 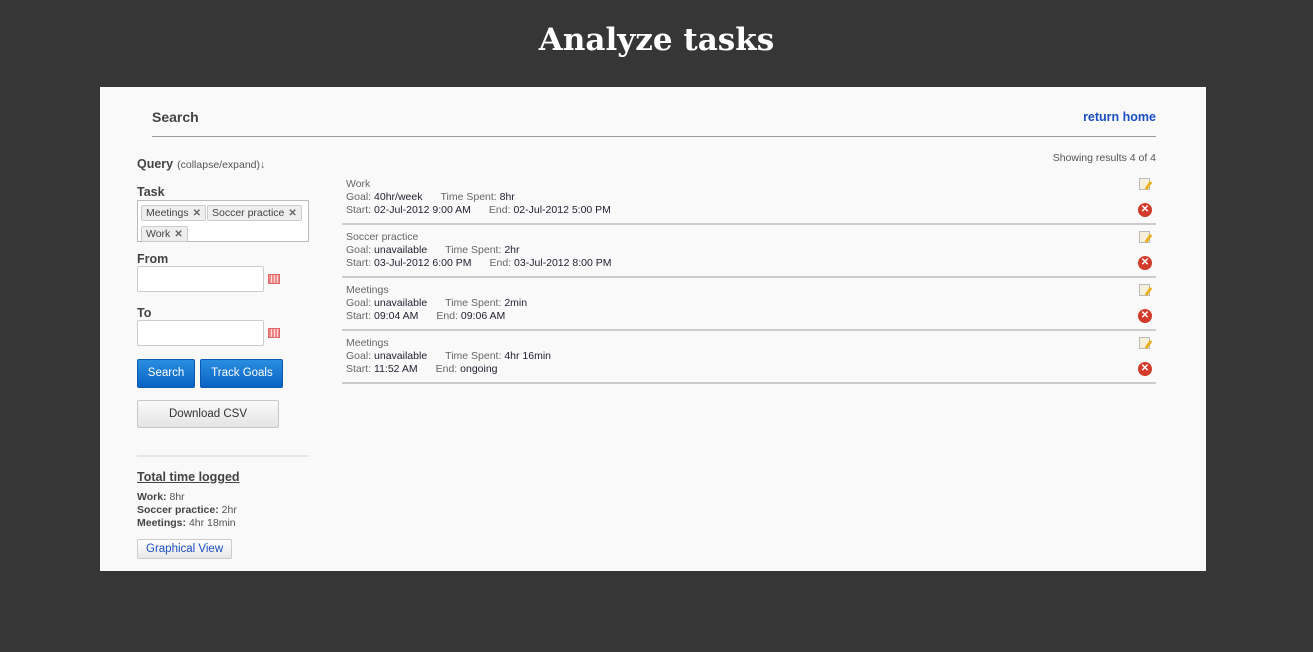 I want to click on to-label: To, so click(x=144, y=313).